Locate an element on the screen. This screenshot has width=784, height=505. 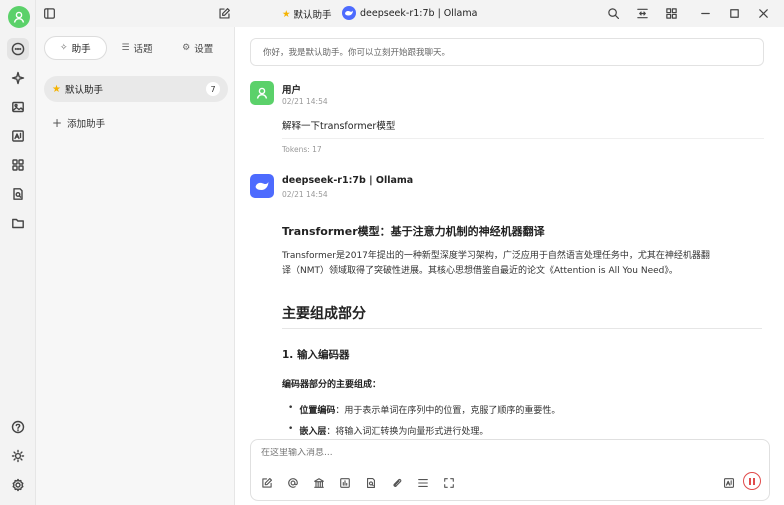
user-message-time: 02/21 14:54 is located at coordinates (305, 101).